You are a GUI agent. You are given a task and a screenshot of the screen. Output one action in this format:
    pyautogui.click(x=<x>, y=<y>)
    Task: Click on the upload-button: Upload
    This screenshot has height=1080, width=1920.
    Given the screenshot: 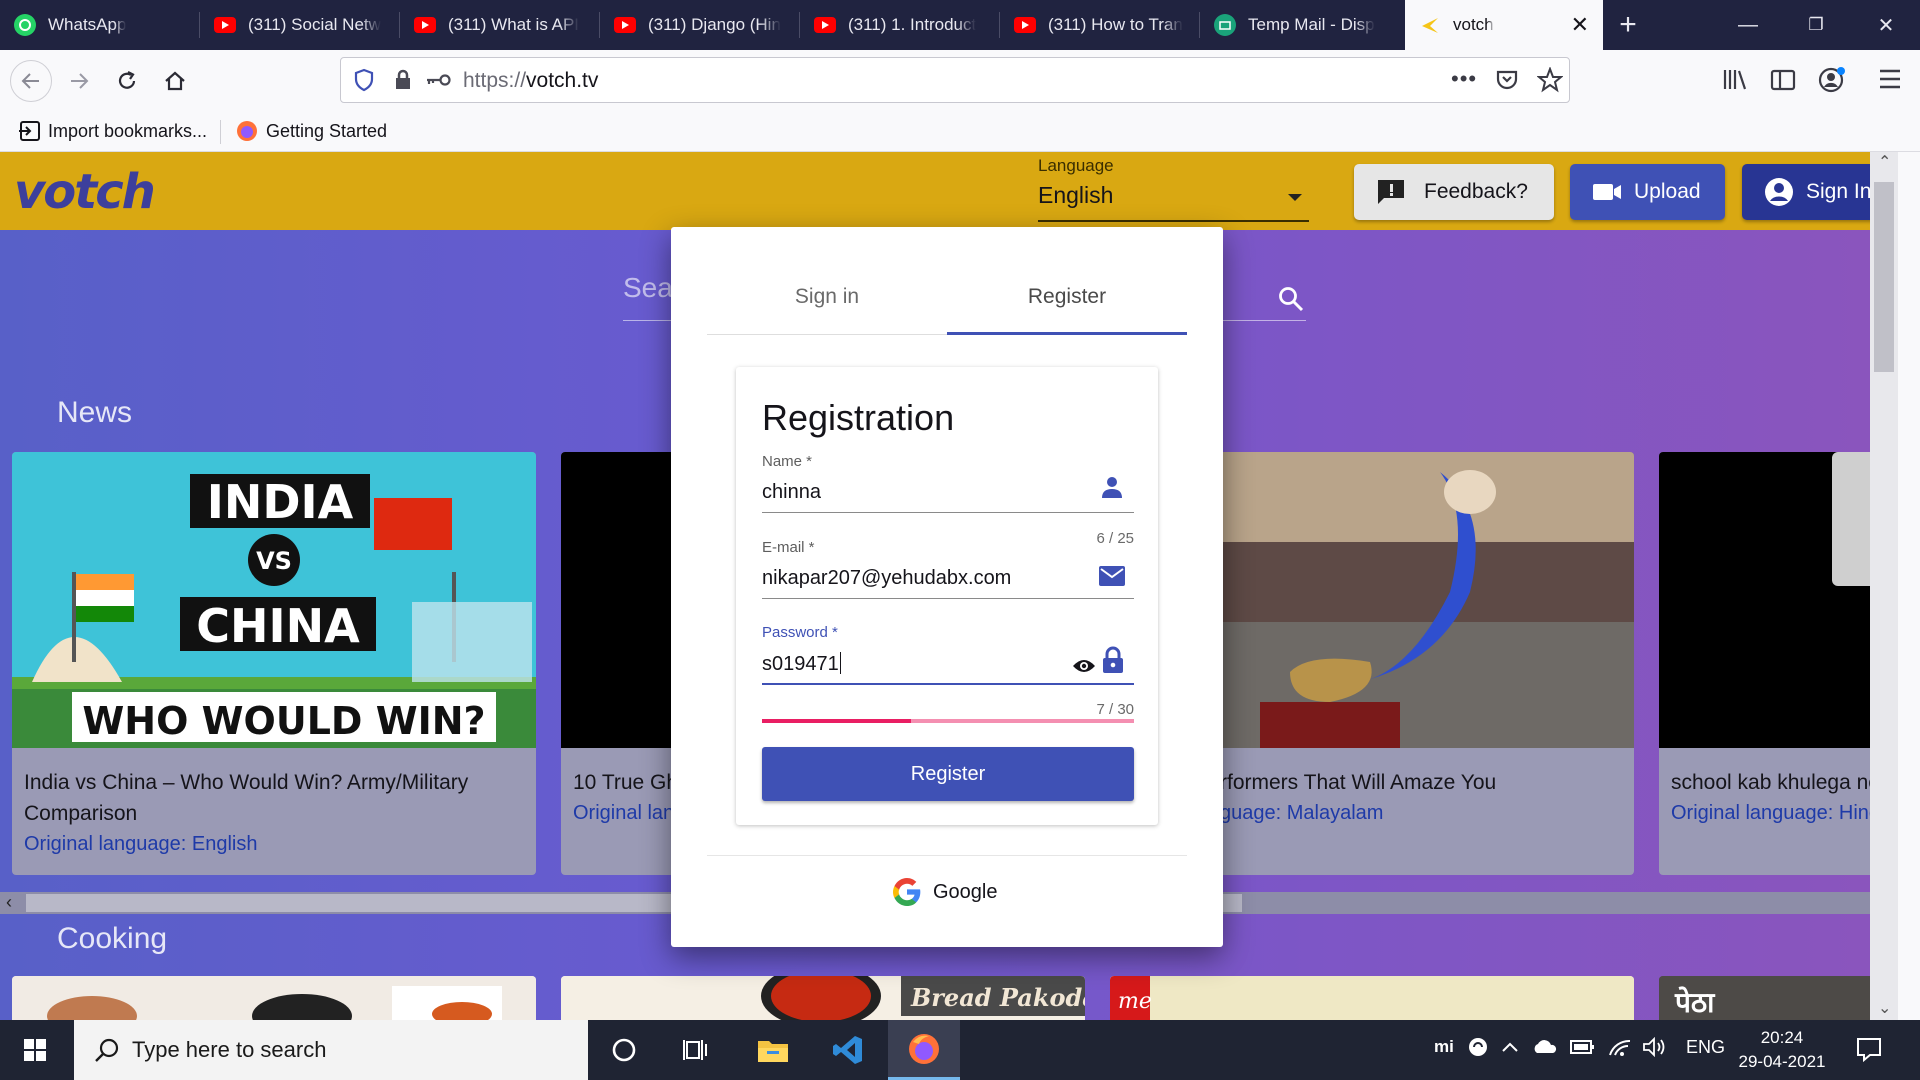 What is the action you would take?
    pyautogui.click(x=1647, y=192)
    